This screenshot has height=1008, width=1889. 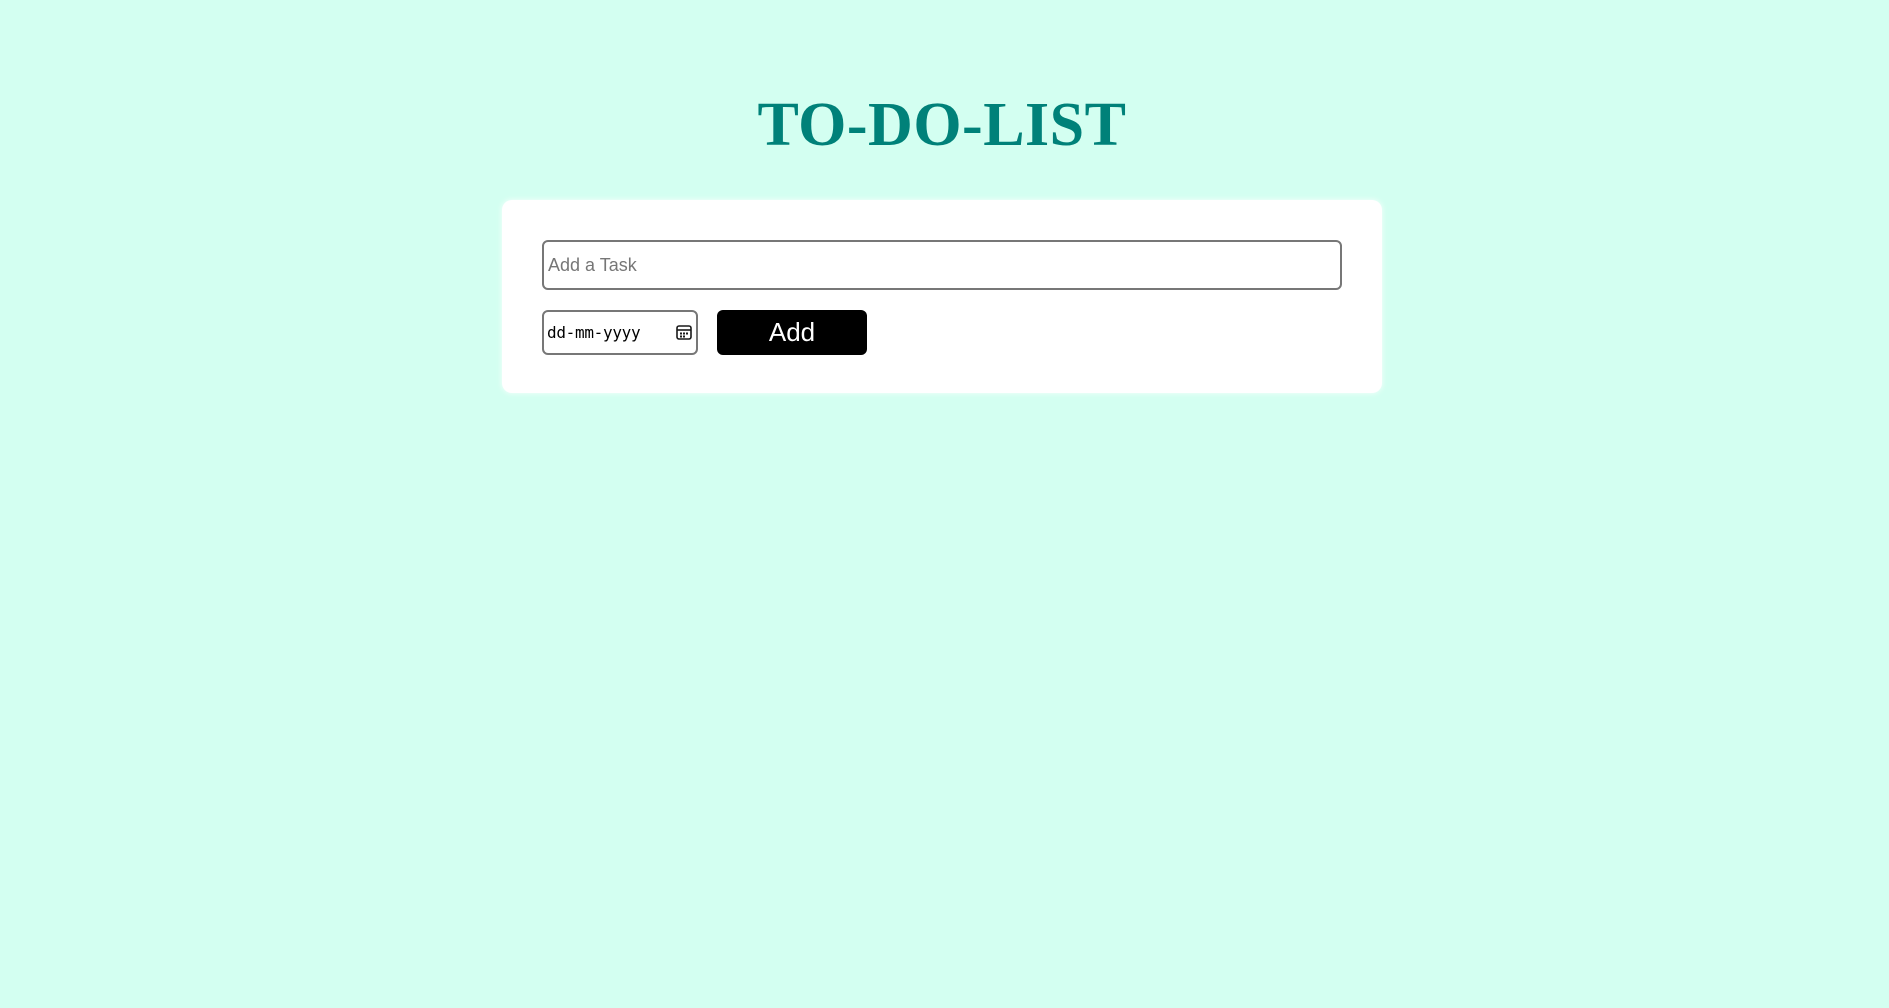 What do you see at coordinates (792, 332) in the screenshot?
I see `add-button: Add` at bounding box center [792, 332].